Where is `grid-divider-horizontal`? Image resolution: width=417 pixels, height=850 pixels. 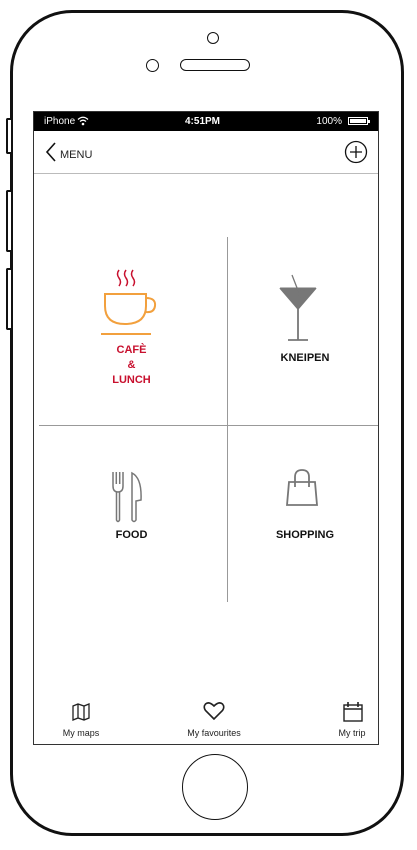 grid-divider-horizontal is located at coordinates (208, 425).